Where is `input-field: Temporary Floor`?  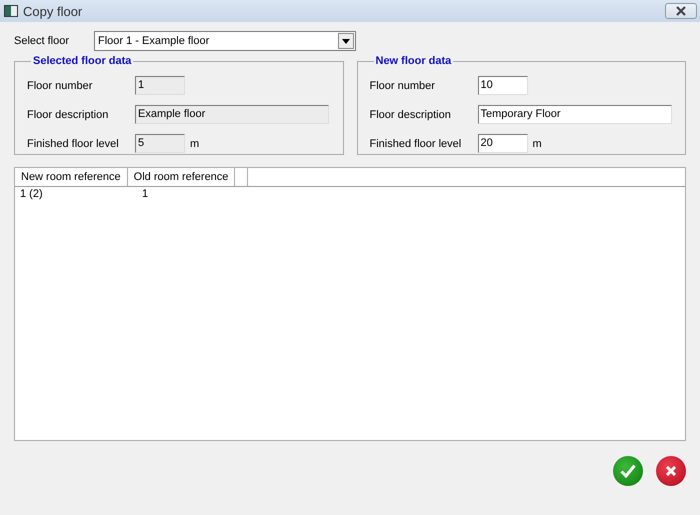 input-field: Temporary Floor is located at coordinates (575, 114).